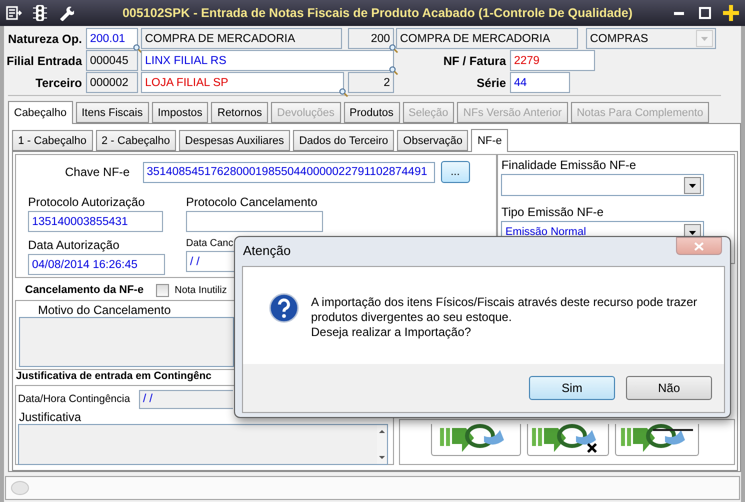  I want to click on protocol-field, so click(254, 221).